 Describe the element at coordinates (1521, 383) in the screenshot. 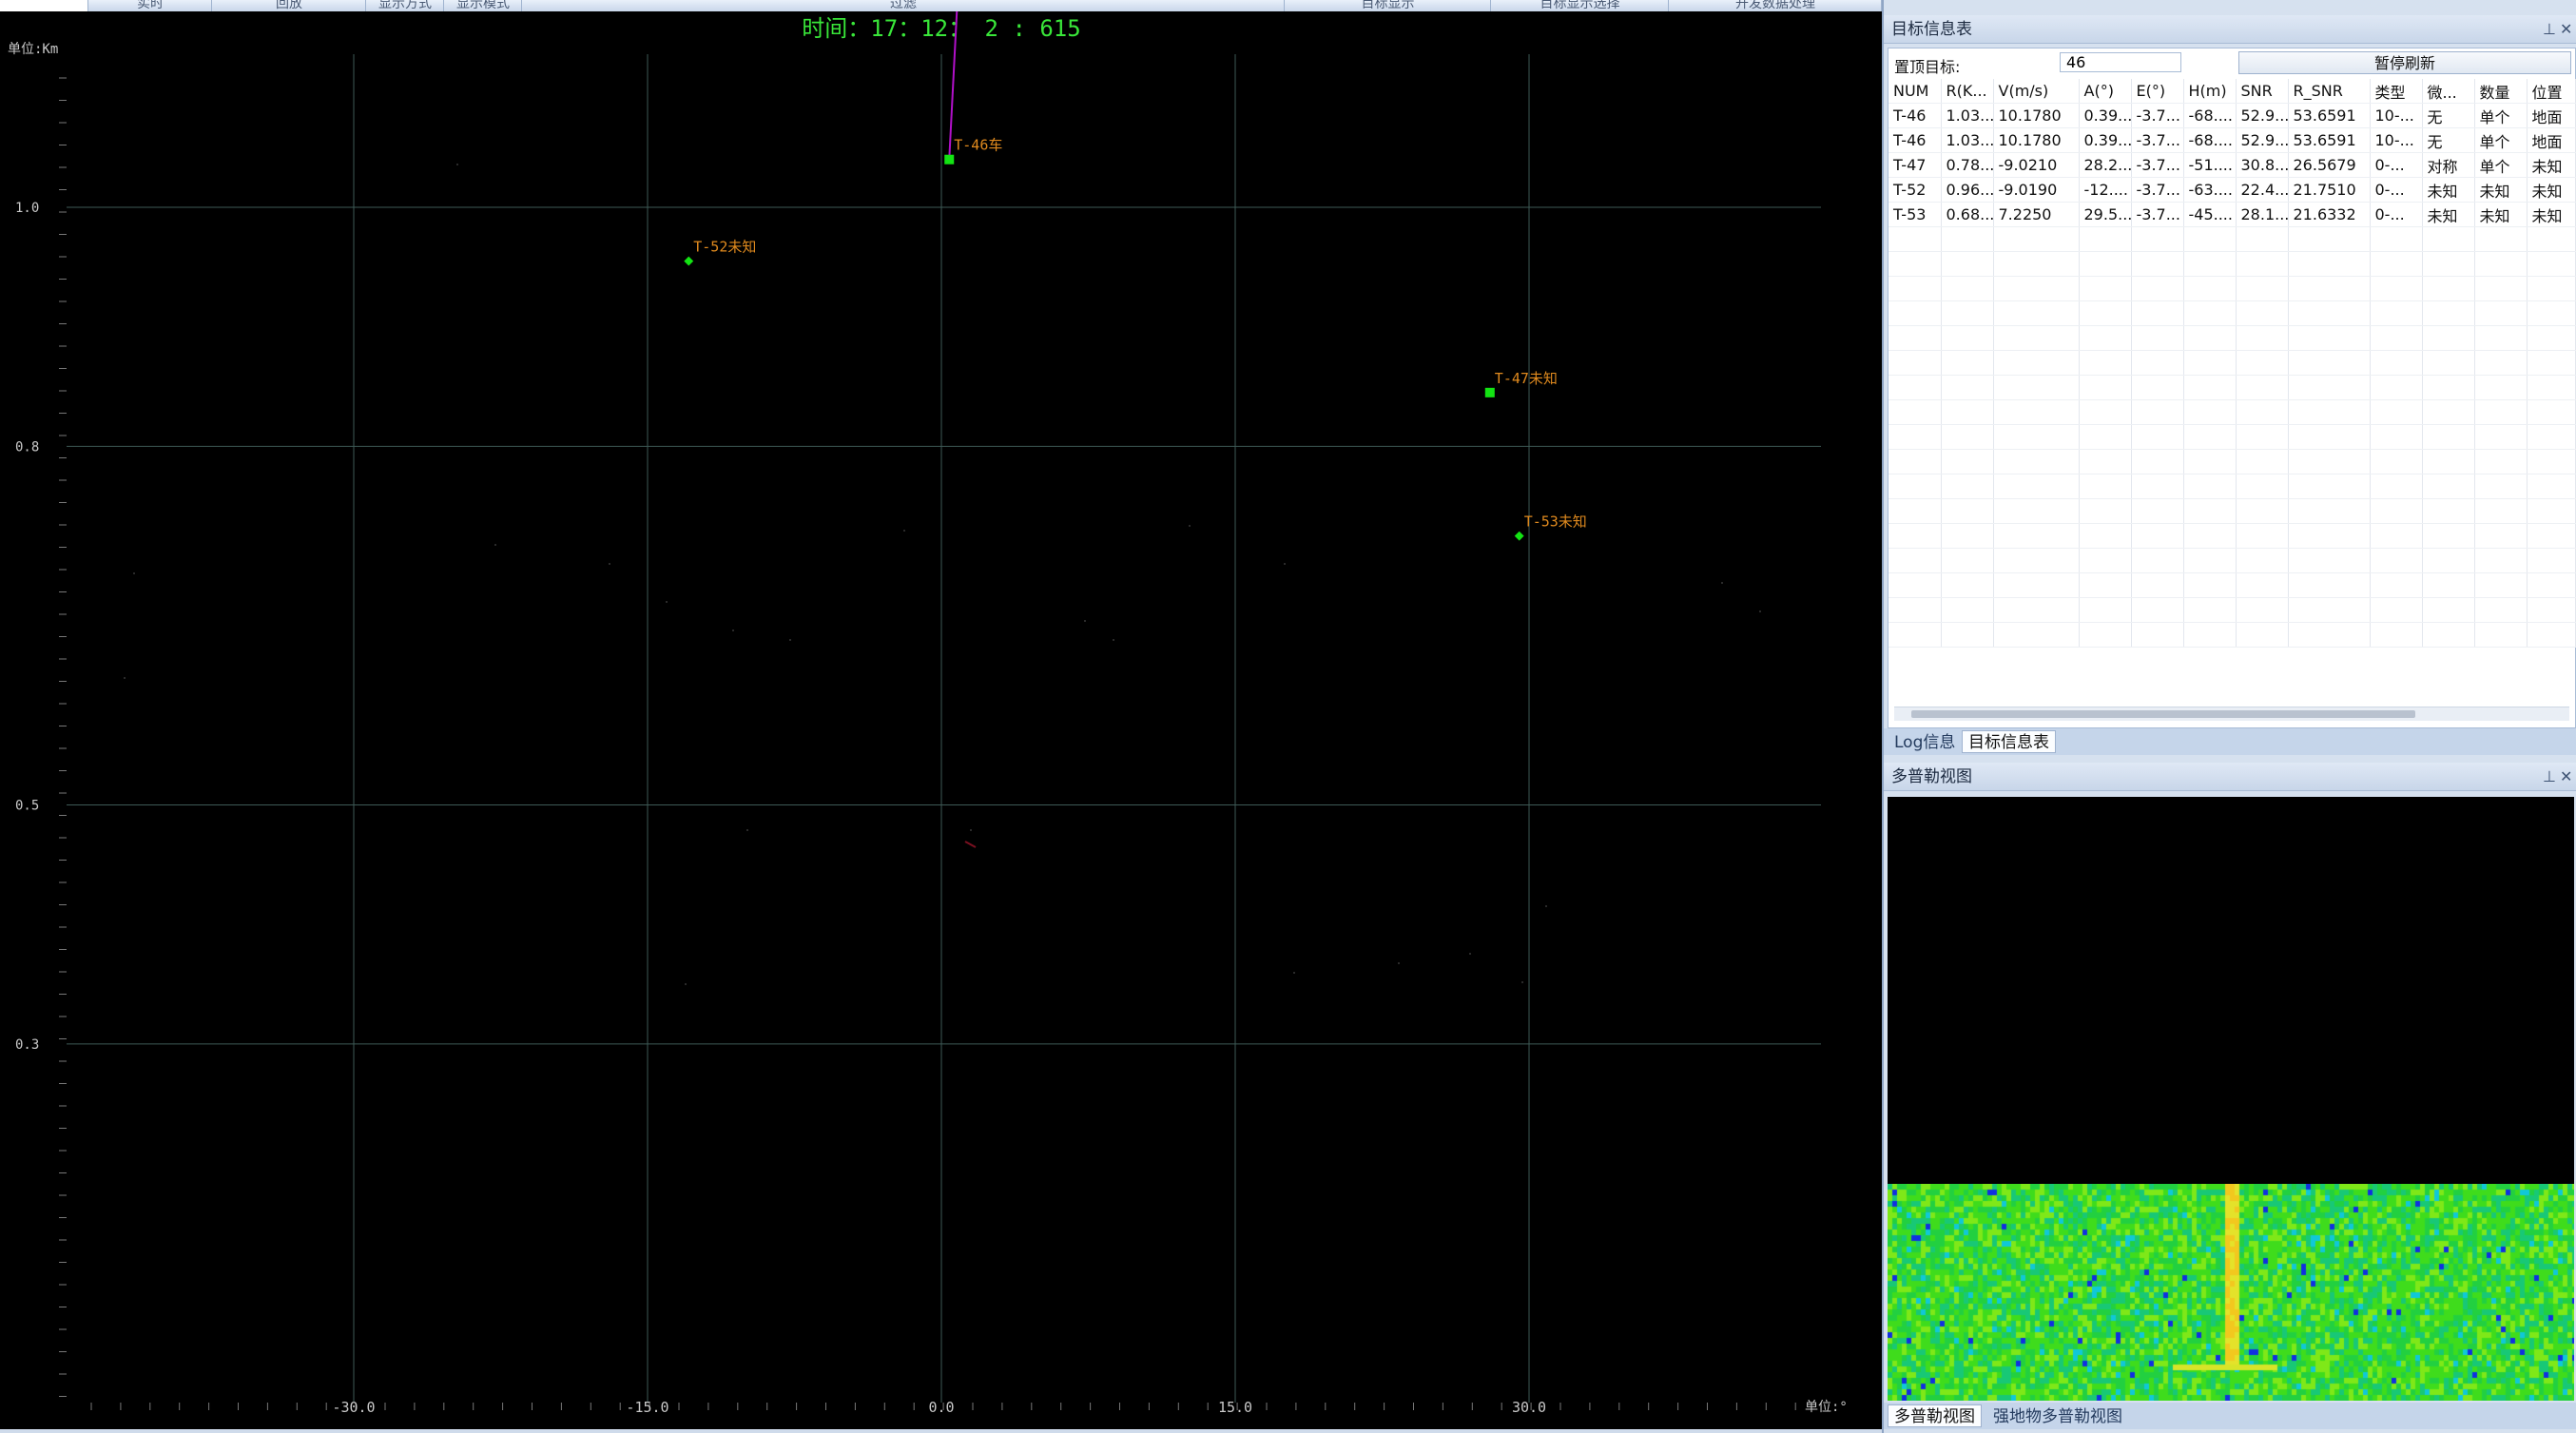

I see `radar-target: T-47未知` at that location.